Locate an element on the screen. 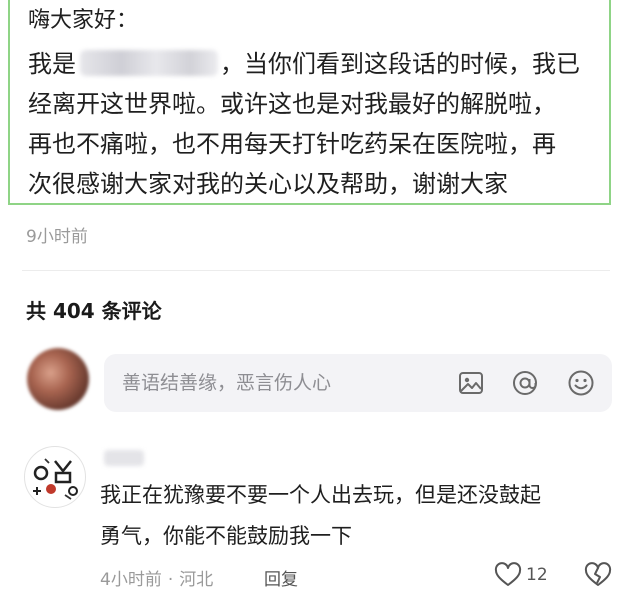  post-line-4: 次很感谢大家对我的关心以及帮助，谢谢大家 is located at coordinates (268, 184).